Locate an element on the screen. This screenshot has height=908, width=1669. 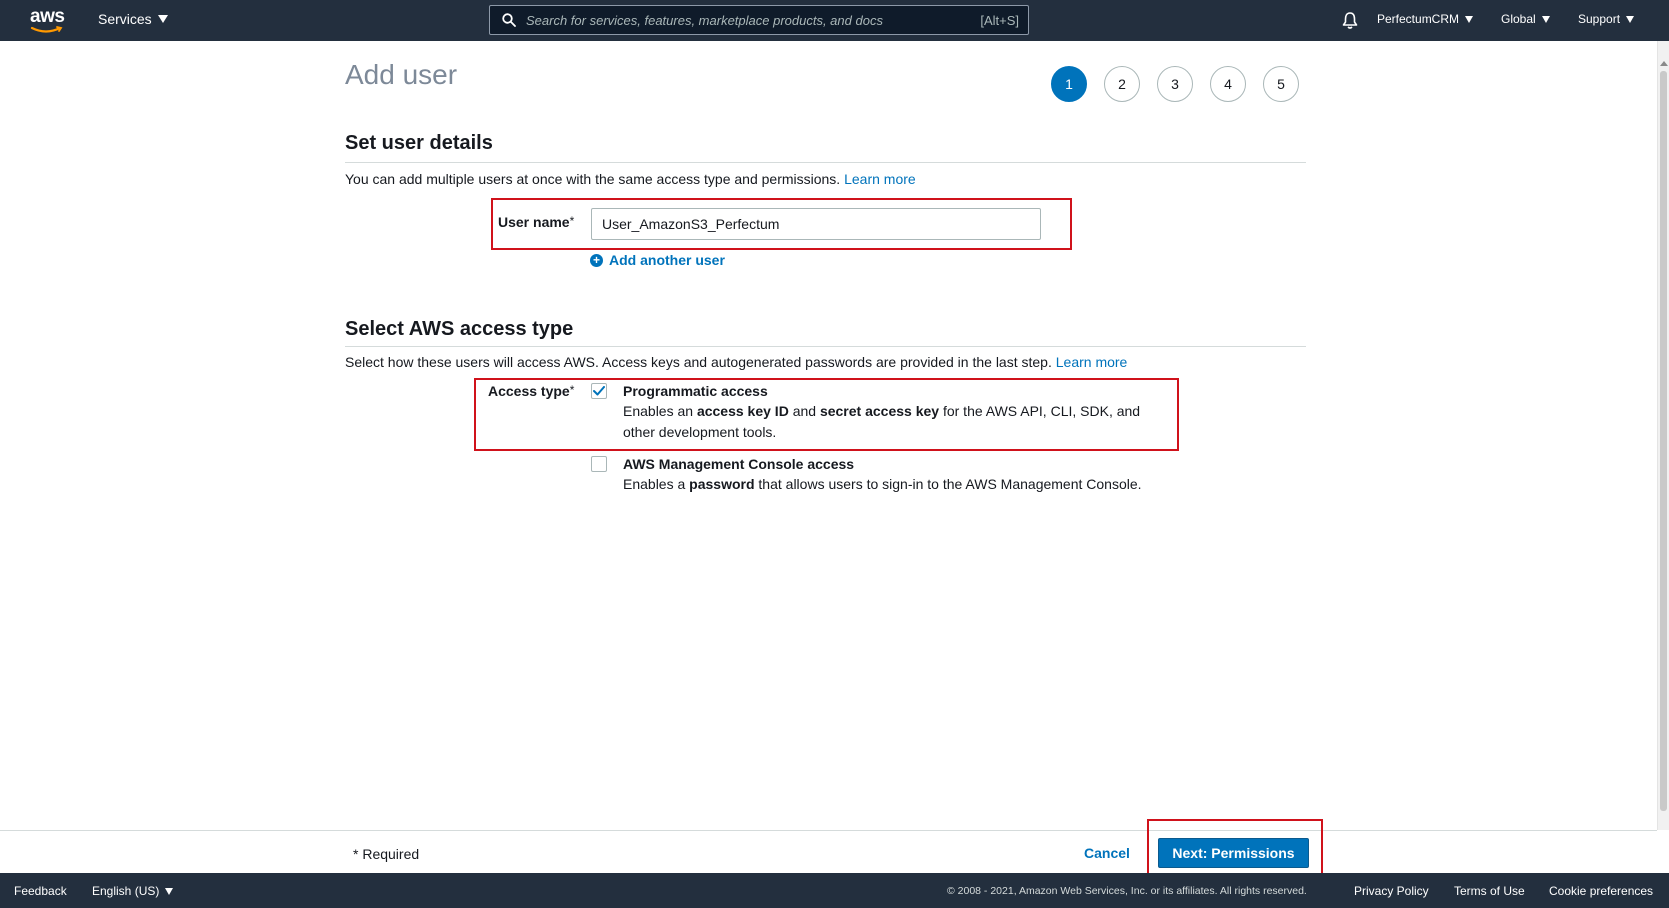
console-access-title: AWS Management Console access is located at coordinates (739, 464).